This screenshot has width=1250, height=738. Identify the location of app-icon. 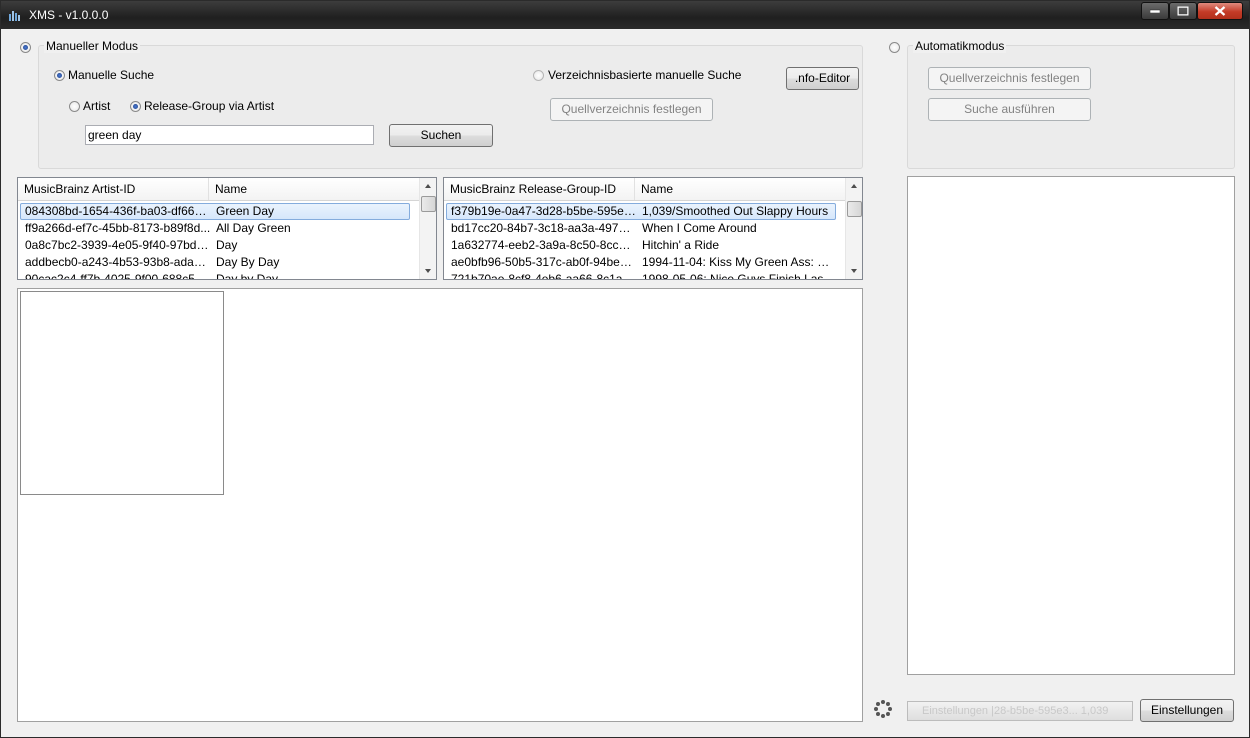
(16, 15).